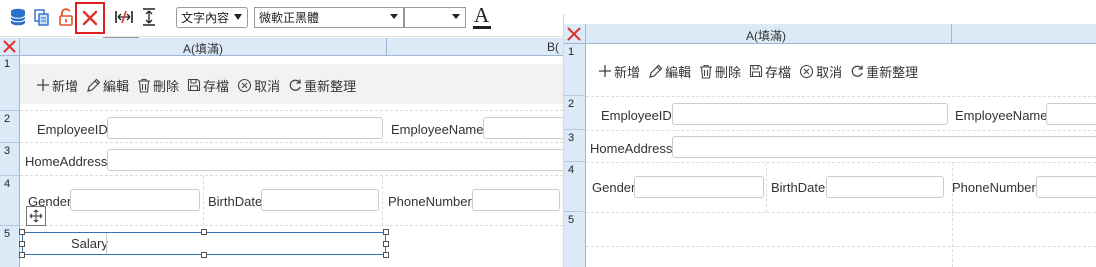 This screenshot has height=267, width=1096. What do you see at coordinates (706, 71) in the screenshot?
I see `trash-icon` at bounding box center [706, 71].